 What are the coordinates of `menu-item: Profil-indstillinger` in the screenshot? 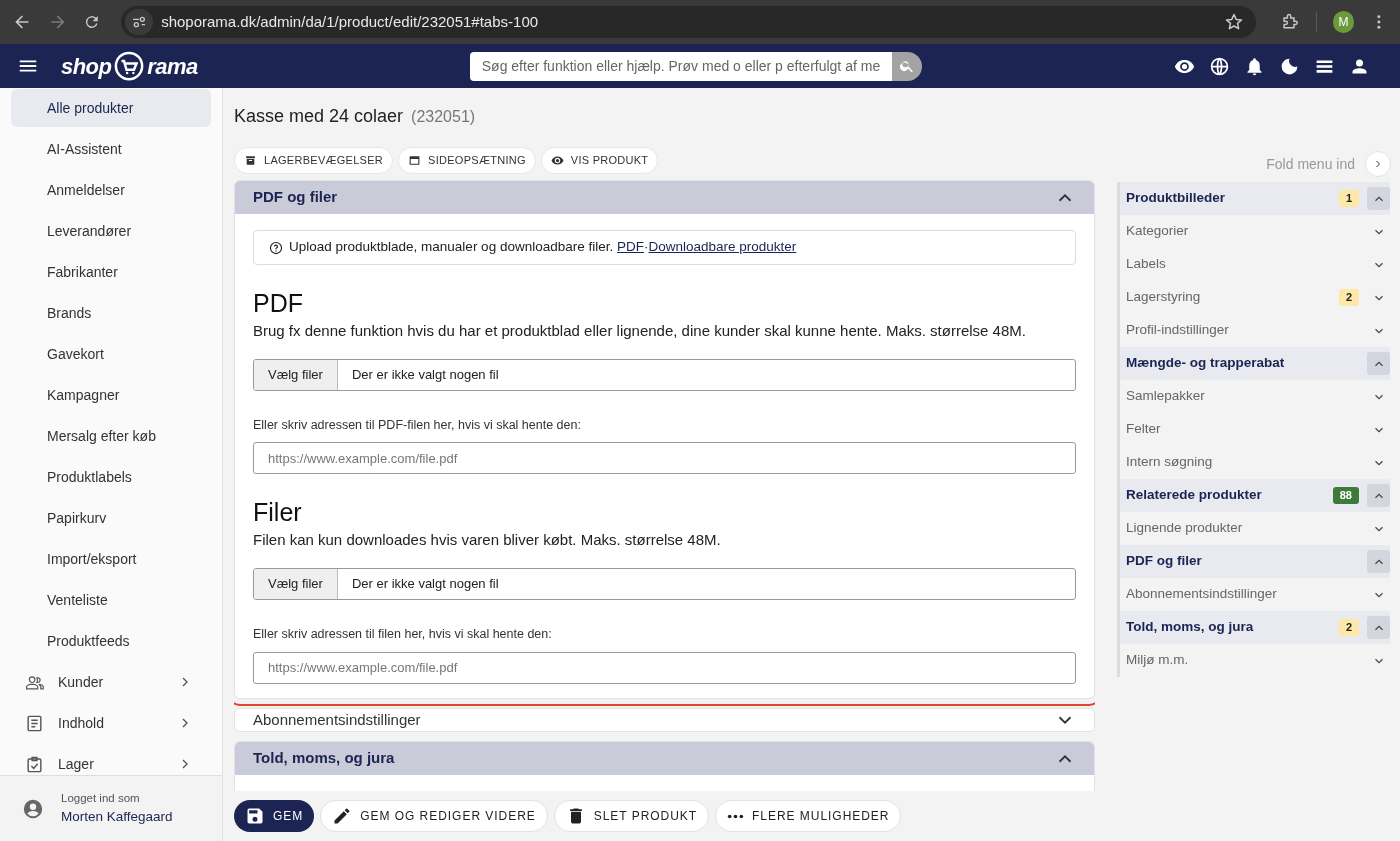 It's located at (1255, 330).